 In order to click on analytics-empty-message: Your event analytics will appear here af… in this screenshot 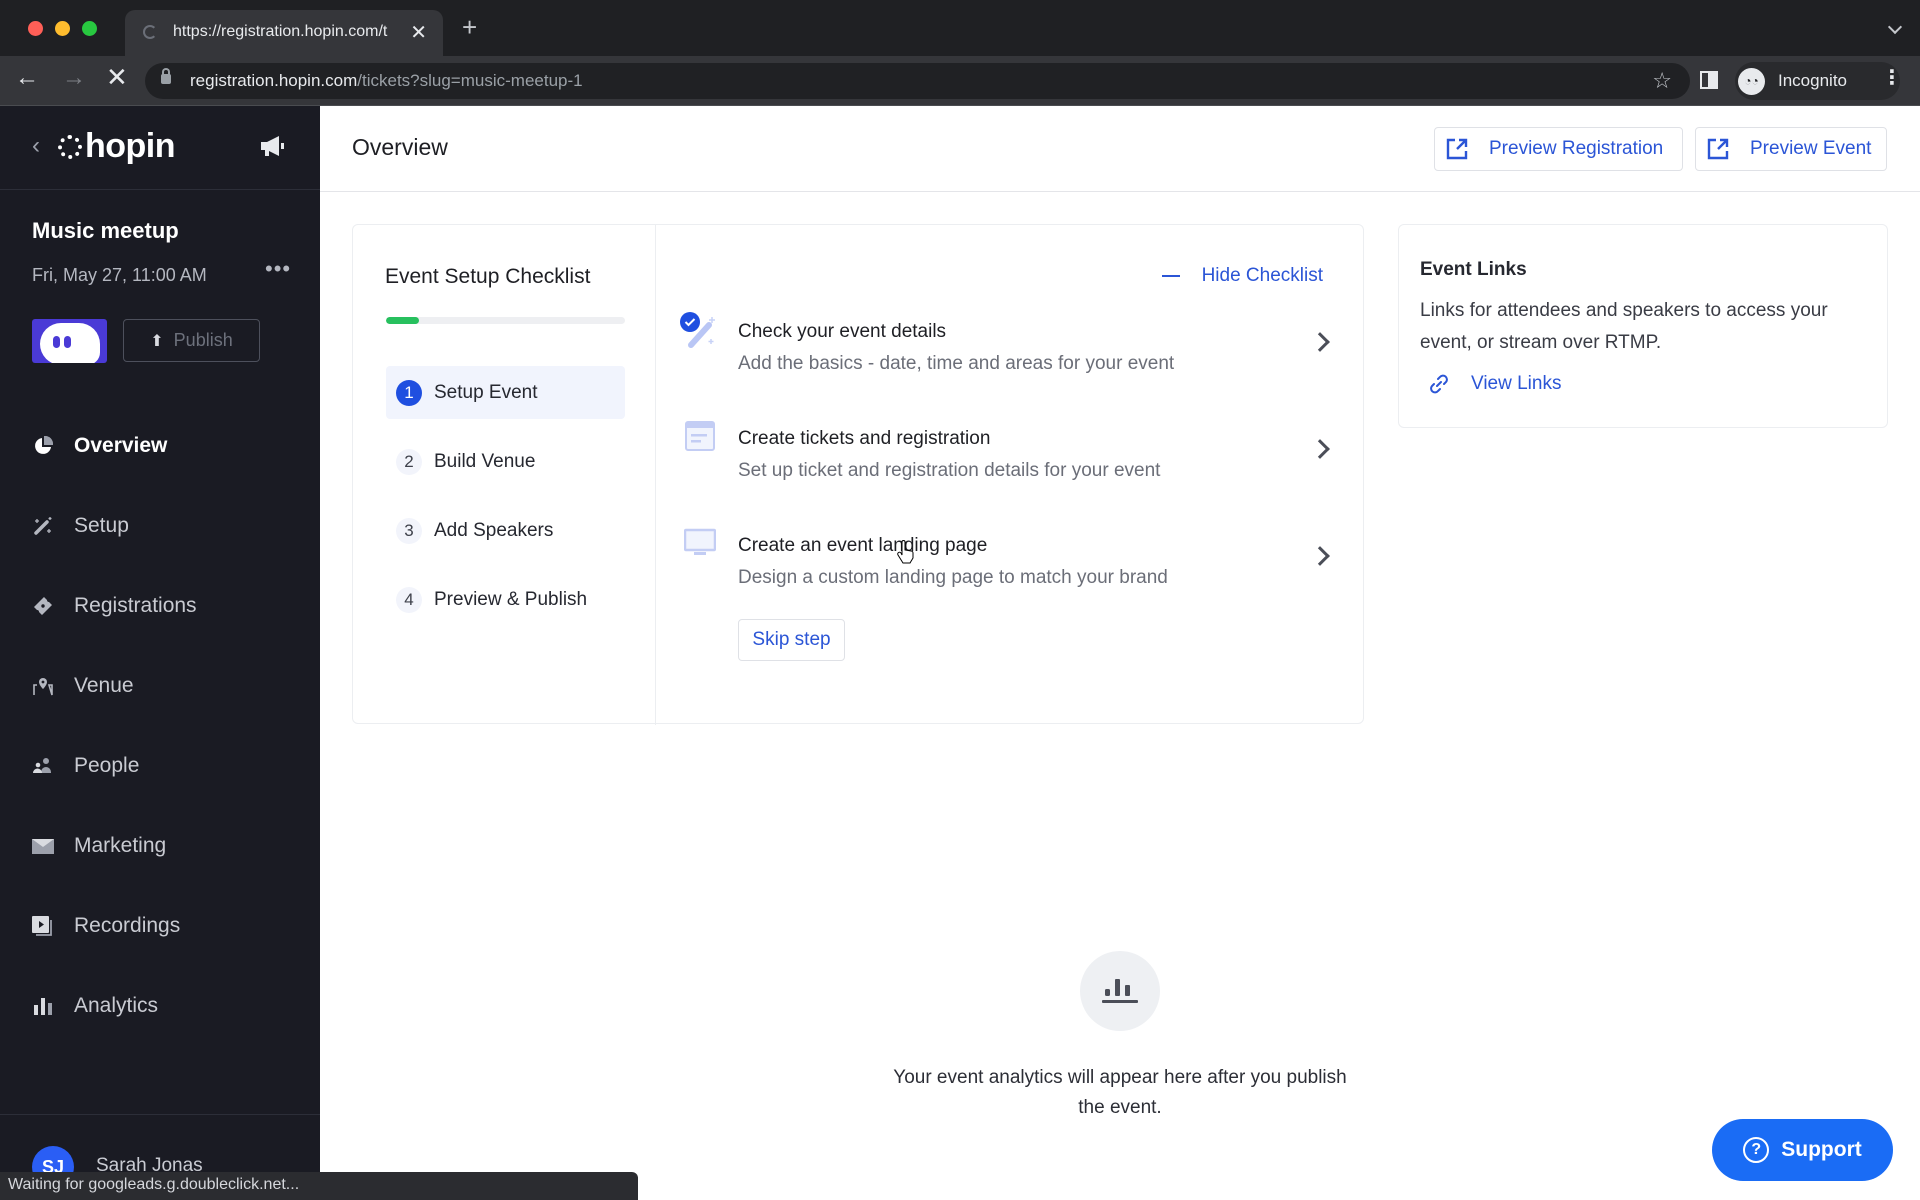, I will do `click(1120, 1092)`.